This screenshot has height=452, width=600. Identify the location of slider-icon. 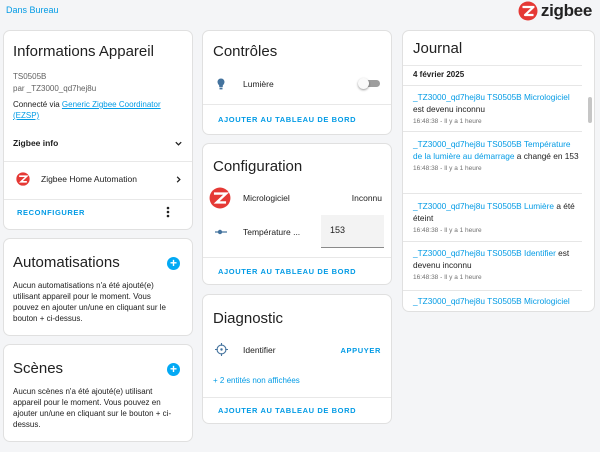
(221, 232).